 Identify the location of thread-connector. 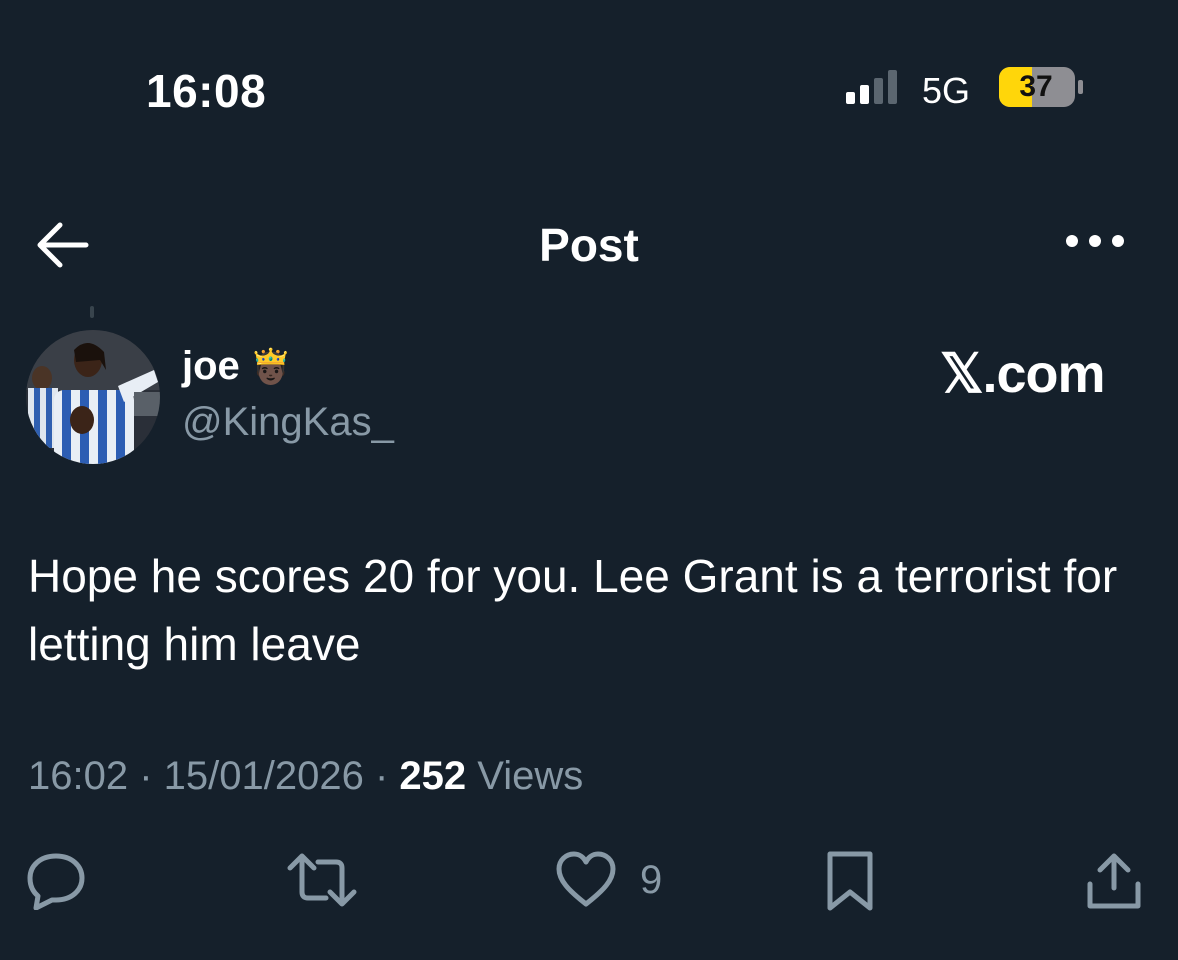
(92, 312).